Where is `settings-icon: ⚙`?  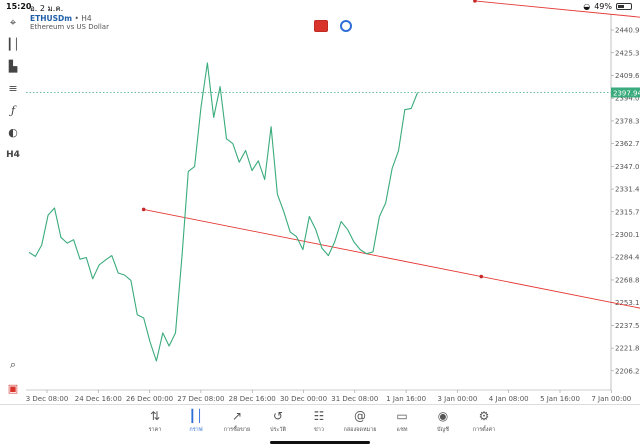 settings-icon: ⚙ is located at coordinates (484, 416).